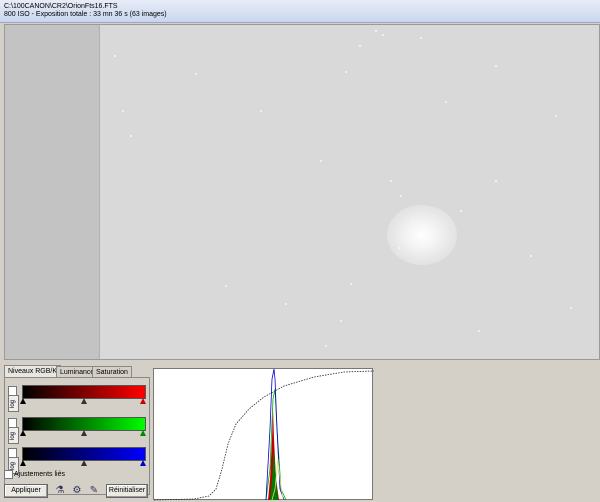  I want to click on linked-adjustments-label: Ajustements liés, so click(39, 474).